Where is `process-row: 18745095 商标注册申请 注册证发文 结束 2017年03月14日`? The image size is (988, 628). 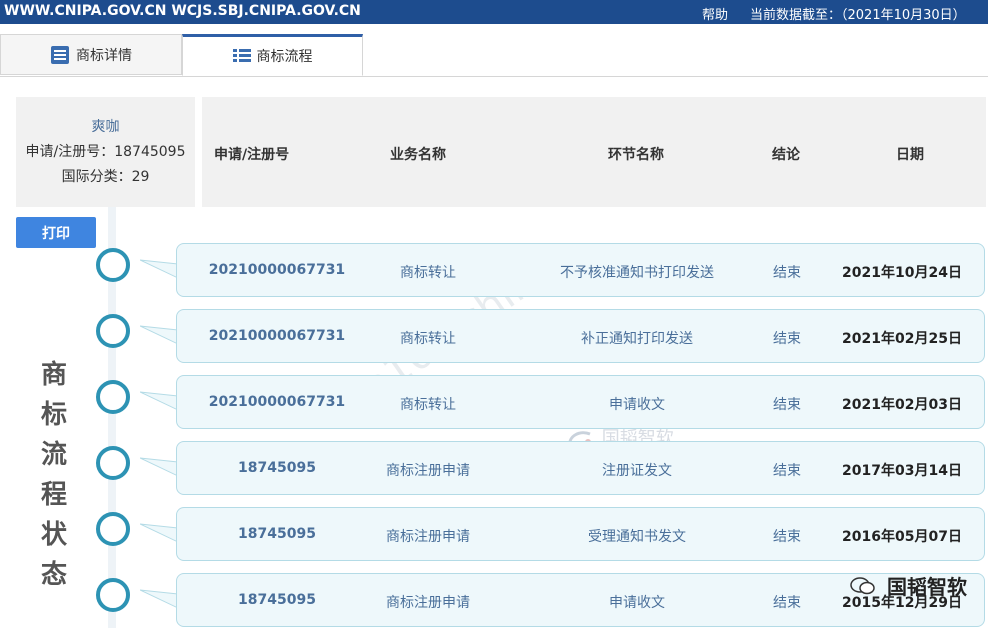
process-row: 18745095 商标注册申请 注册证发文 结束 2017年03月14日 is located at coordinates (580, 468).